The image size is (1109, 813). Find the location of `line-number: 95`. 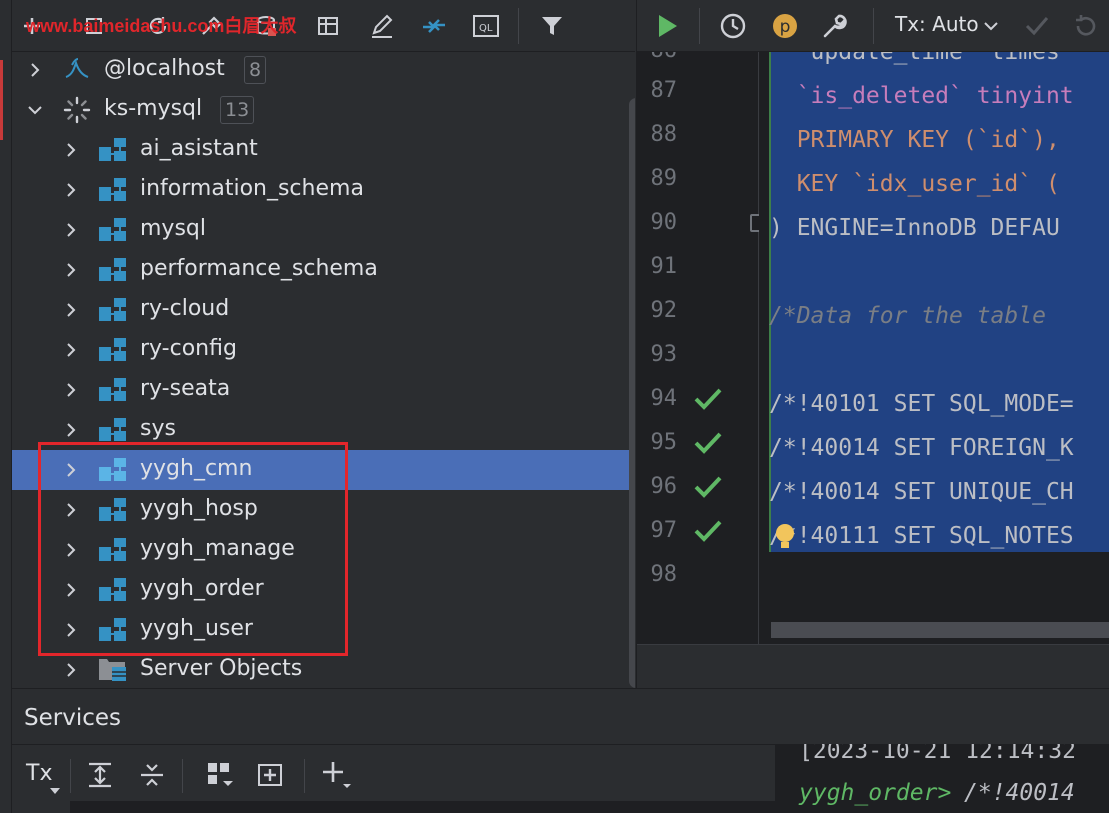

line-number: 95 is located at coordinates (664, 442).